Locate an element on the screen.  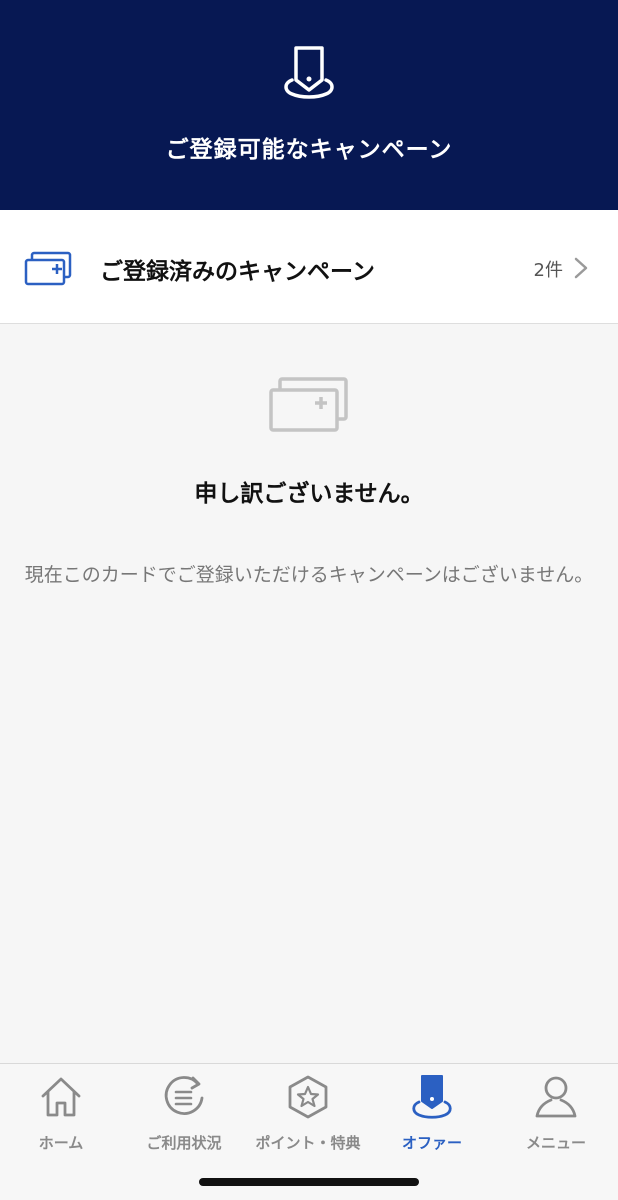
chevron-right-icon is located at coordinates (581, 268).